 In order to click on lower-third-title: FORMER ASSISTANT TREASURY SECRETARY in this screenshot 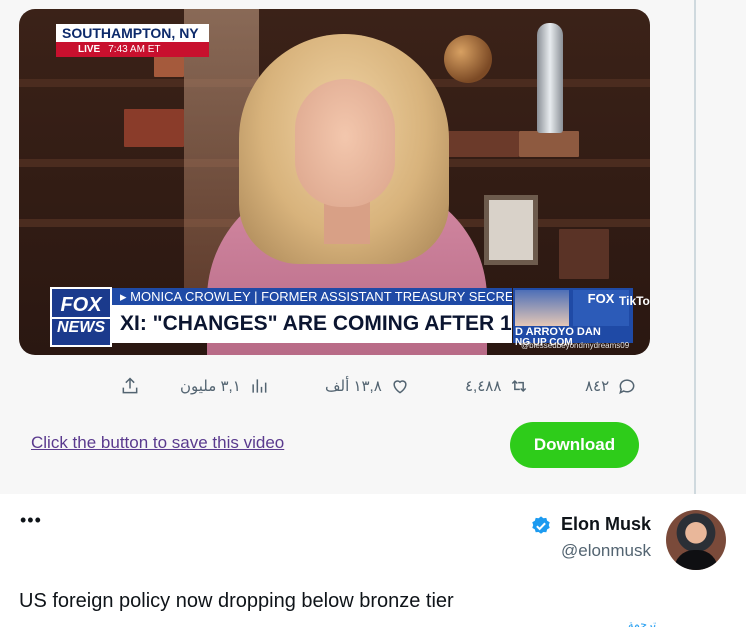, I will do `click(386, 296)`.